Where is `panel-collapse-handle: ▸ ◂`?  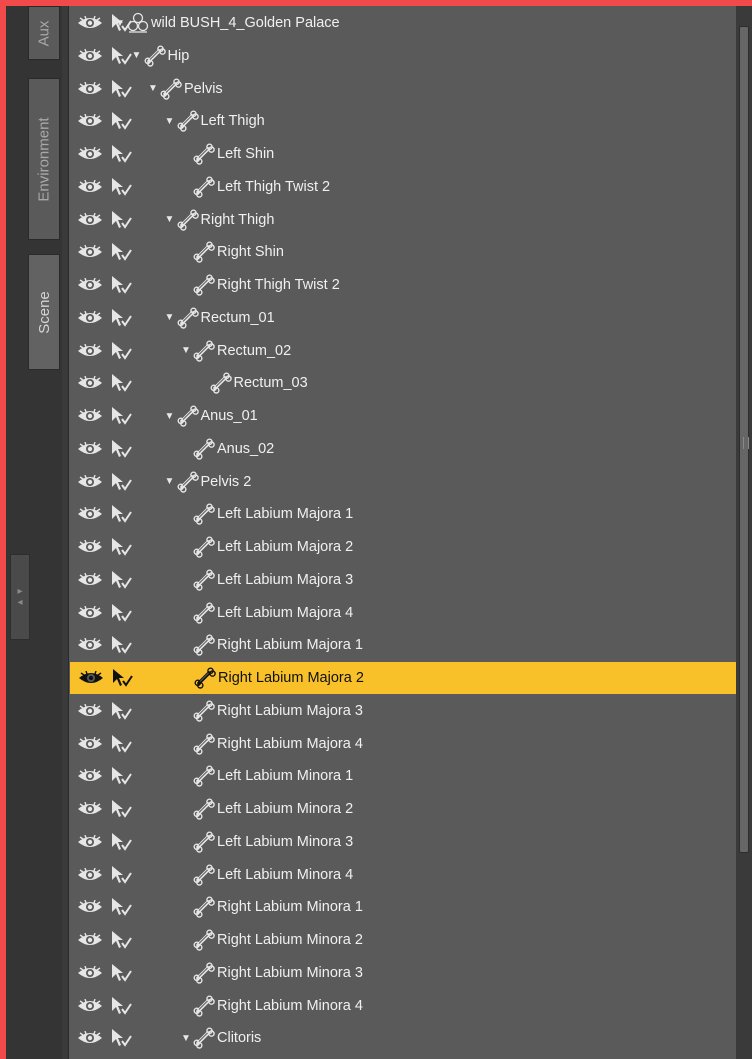
panel-collapse-handle: ▸ ◂ is located at coordinates (20, 597).